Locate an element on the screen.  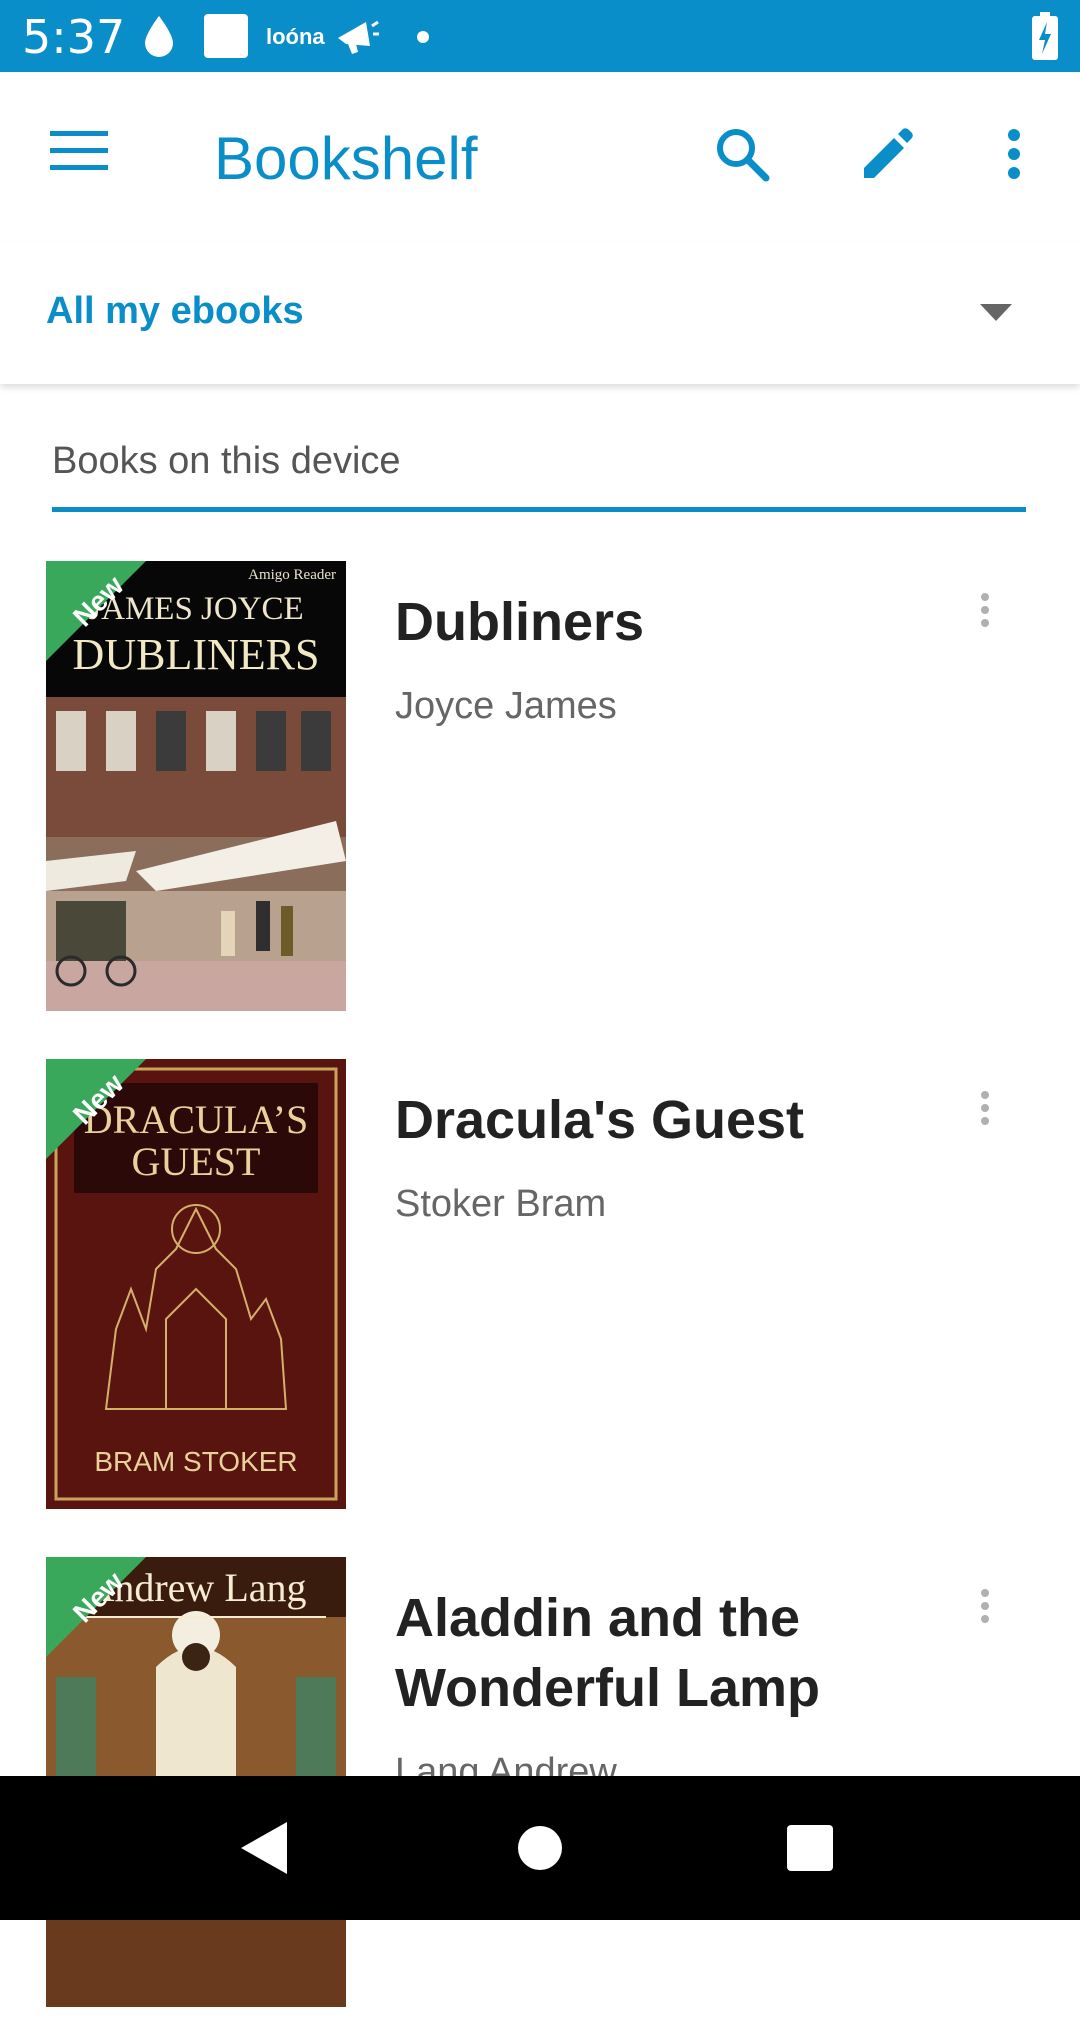
tab-books-on-device: Books on this device is located at coordinates (539, 472).